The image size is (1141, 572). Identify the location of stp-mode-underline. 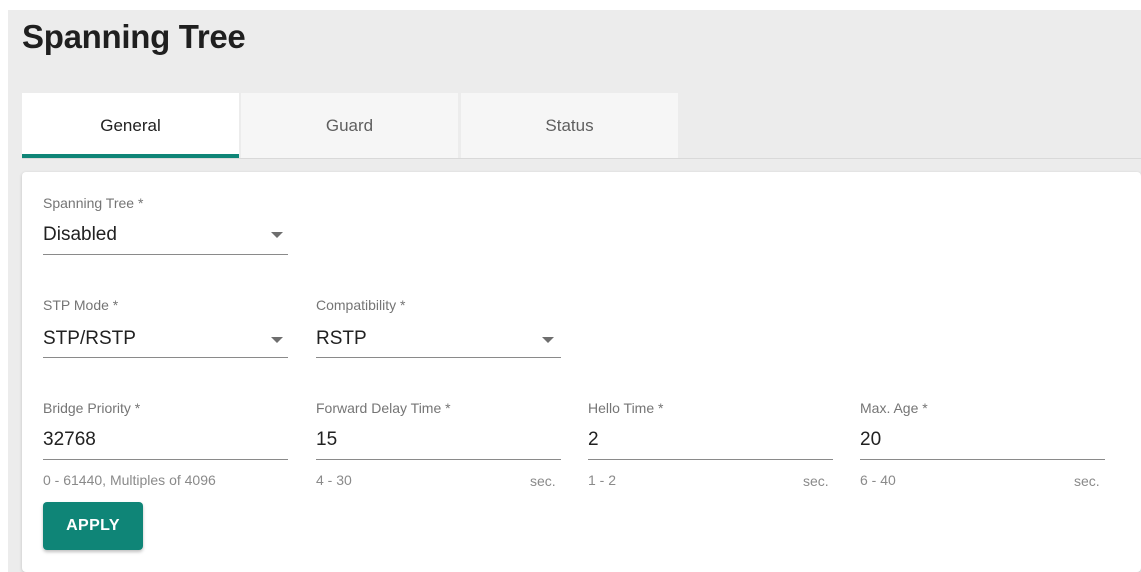
(165, 357).